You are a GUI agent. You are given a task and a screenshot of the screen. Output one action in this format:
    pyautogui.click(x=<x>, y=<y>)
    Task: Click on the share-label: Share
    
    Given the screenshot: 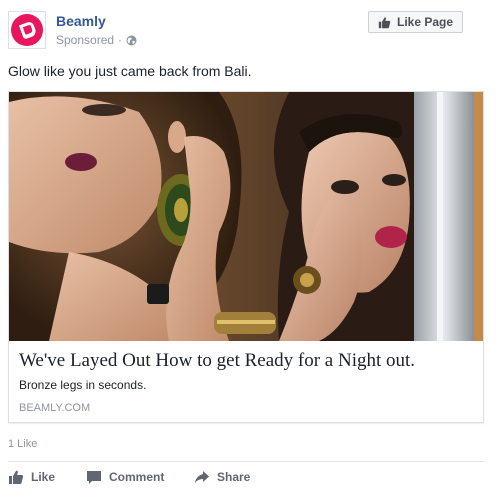 What is the action you would take?
    pyautogui.click(x=234, y=477)
    